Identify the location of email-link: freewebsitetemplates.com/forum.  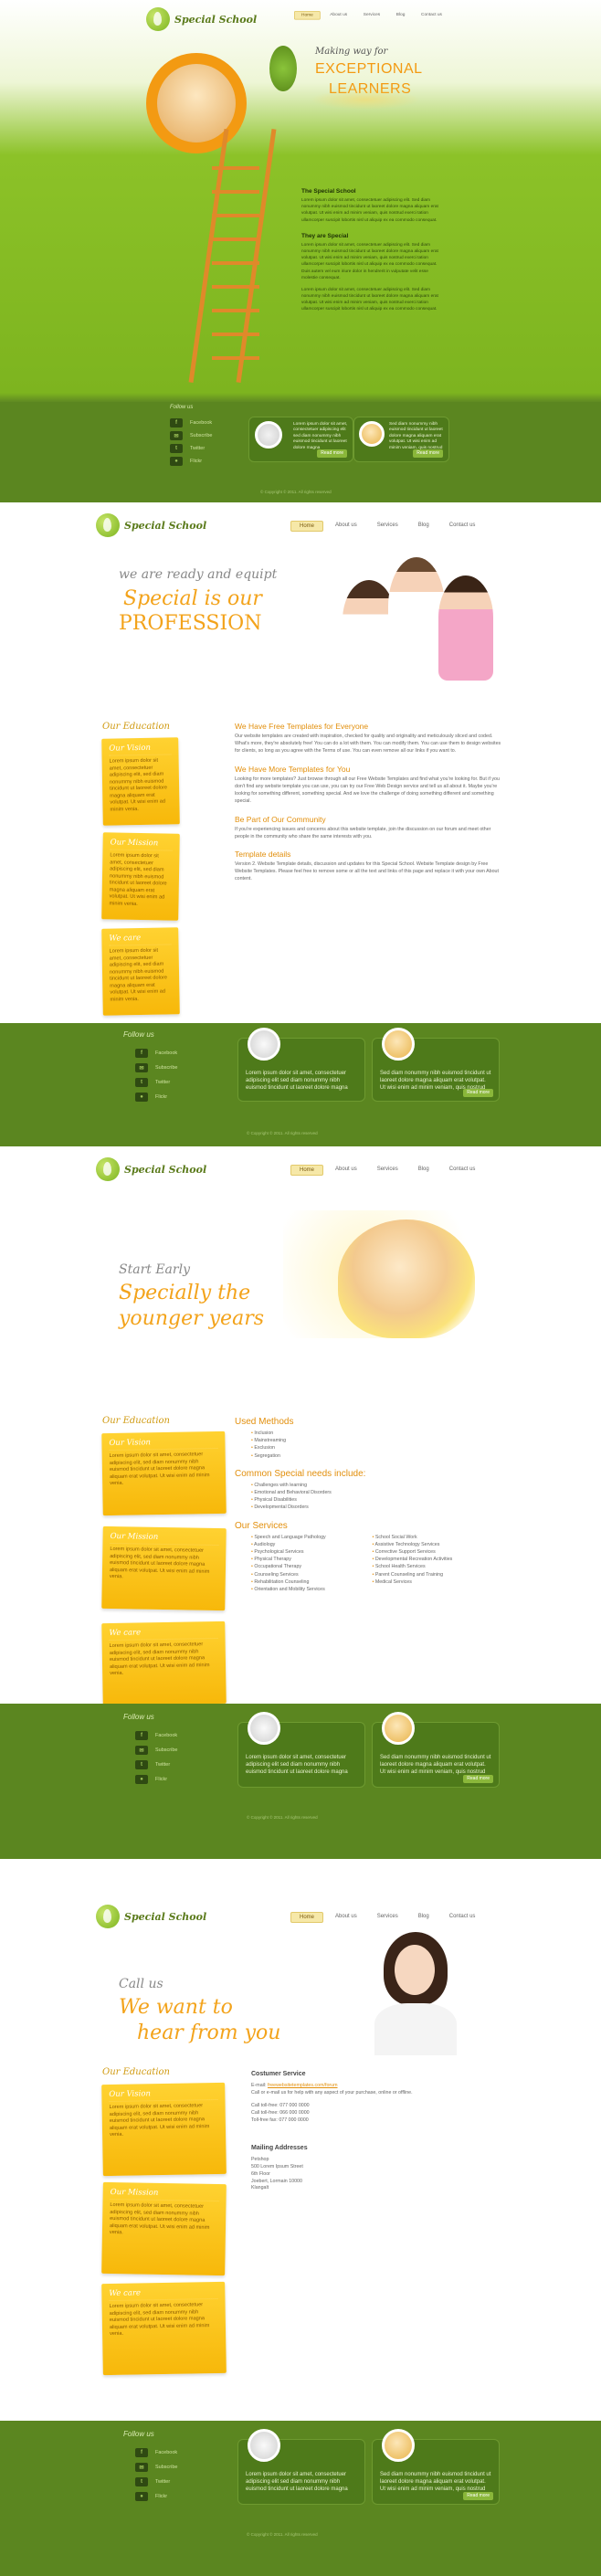
(303, 2085).